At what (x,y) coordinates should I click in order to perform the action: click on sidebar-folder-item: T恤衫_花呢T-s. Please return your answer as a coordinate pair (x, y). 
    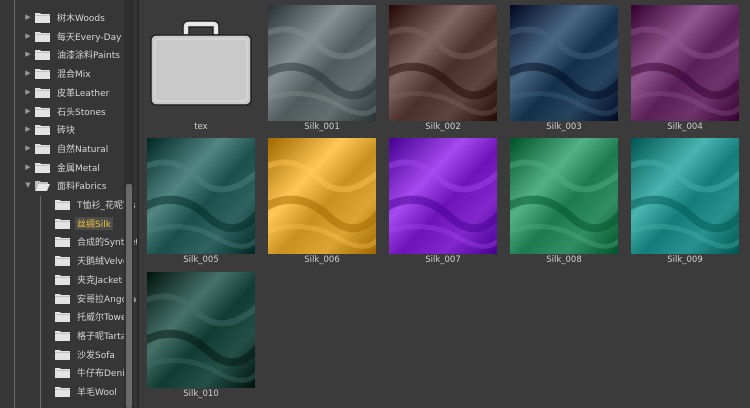
    Looking at the image, I should click on (69, 204).